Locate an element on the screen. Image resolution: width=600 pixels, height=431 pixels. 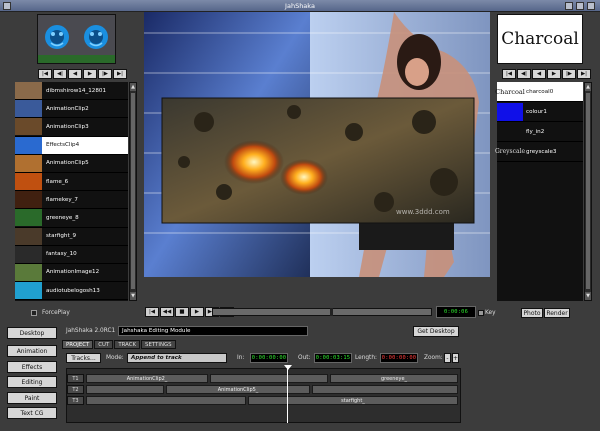
close-button is located at coordinates (591, 6).